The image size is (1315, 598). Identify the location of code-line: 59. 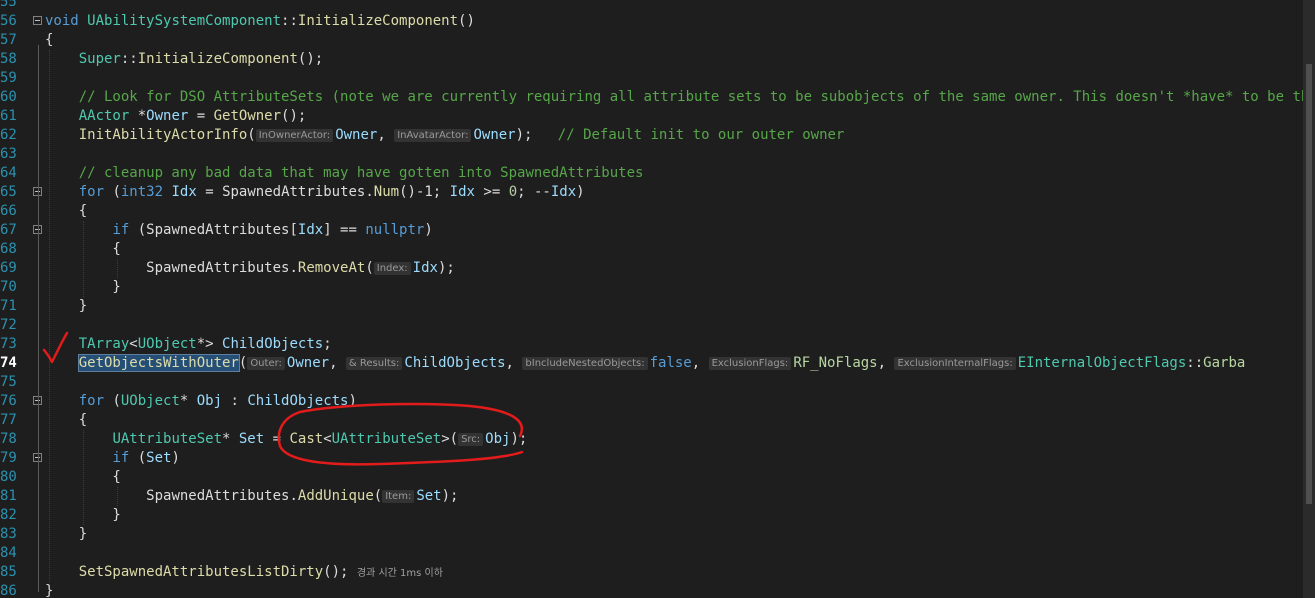
(651, 78).